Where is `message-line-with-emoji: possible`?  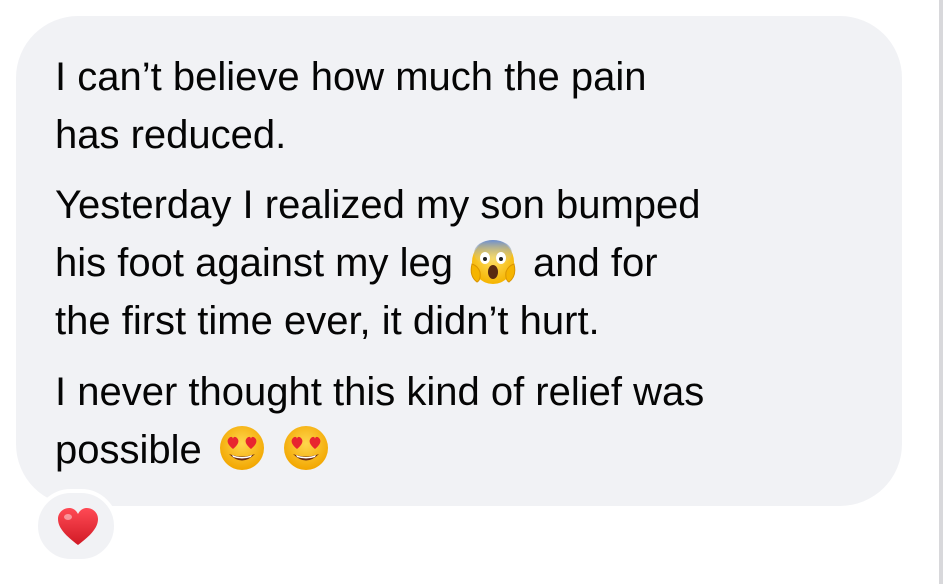 message-line-with-emoji: possible is located at coordinates (379, 450).